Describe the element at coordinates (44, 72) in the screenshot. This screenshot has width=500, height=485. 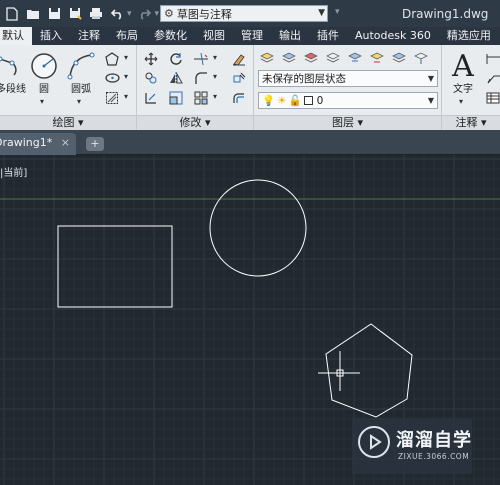
I see `circle-button: 圆` at that location.